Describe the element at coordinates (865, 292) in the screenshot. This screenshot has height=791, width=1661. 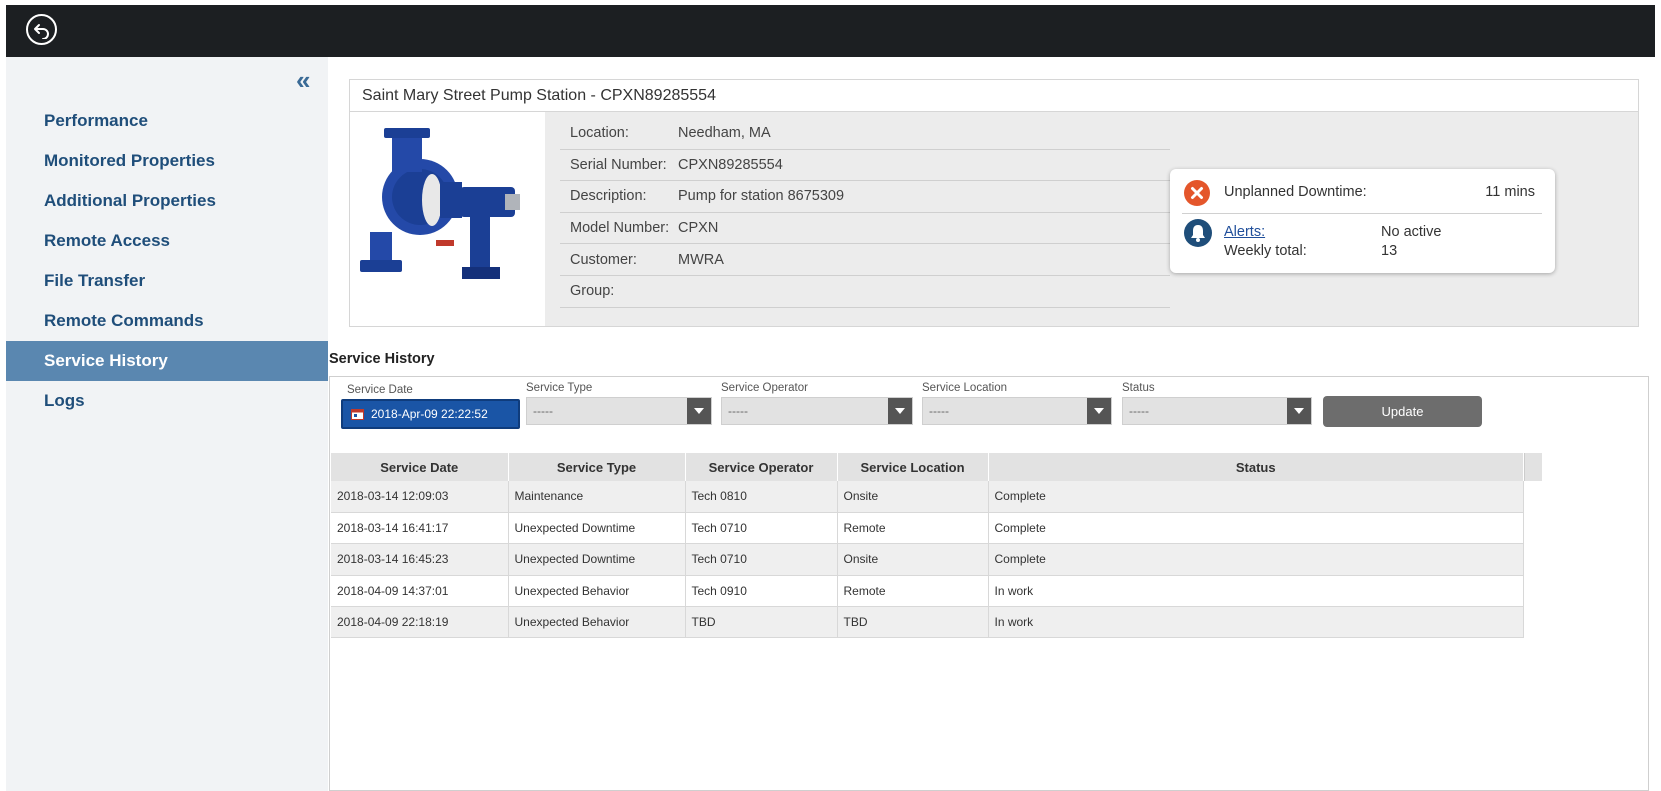
I see `detail-row-group: Group:` at that location.